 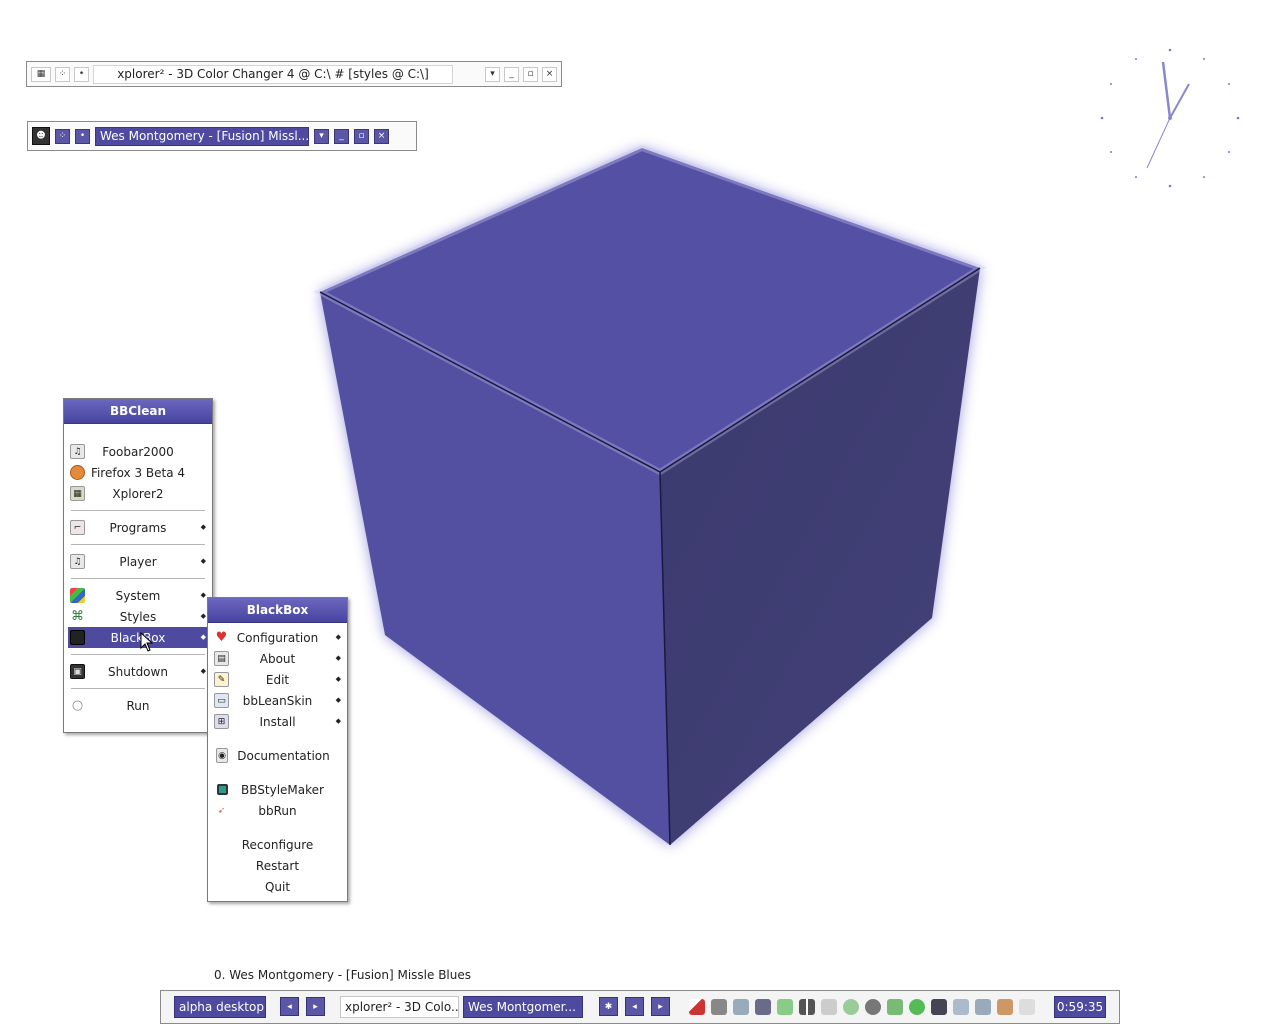 I want to click on menu-item-blackbox: BlackBox ◆, so click(x=138, y=637).